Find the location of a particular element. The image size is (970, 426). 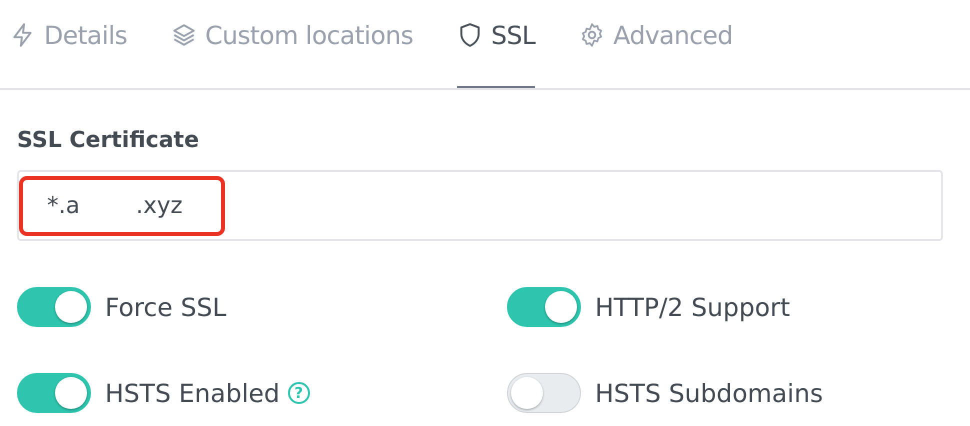

field-value: *.a is located at coordinates (63, 205).